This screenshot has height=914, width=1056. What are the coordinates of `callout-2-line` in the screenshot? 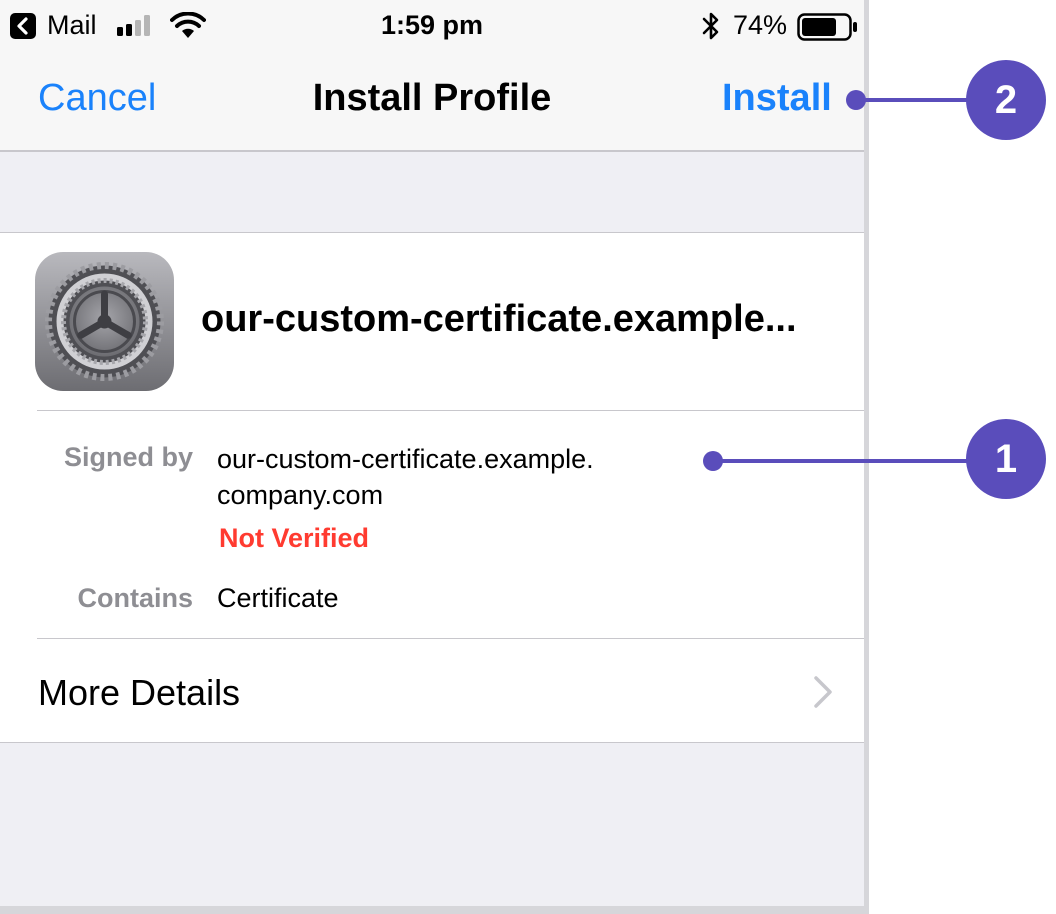 It's located at (915, 100).